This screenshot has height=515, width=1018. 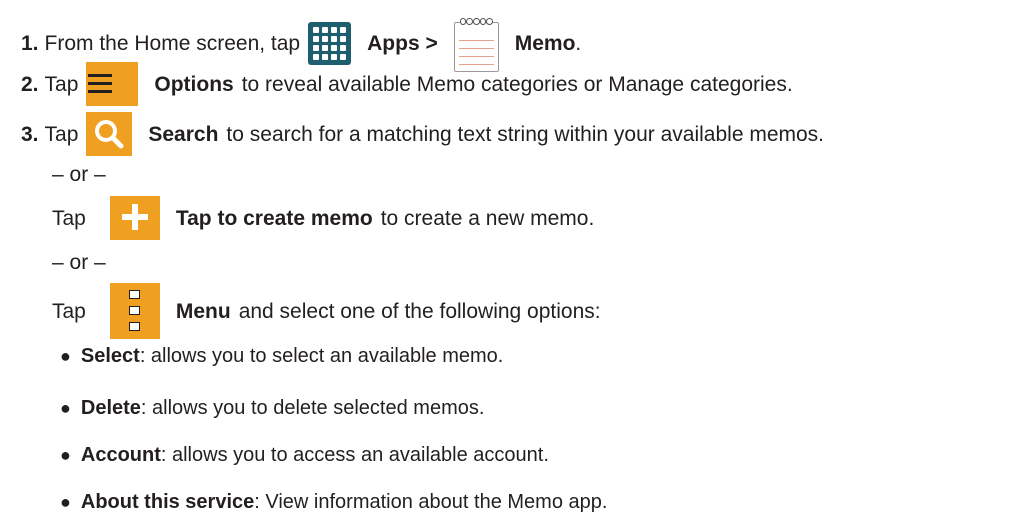 What do you see at coordinates (69, 218) in the screenshot?
I see `create-text-before: Tap` at bounding box center [69, 218].